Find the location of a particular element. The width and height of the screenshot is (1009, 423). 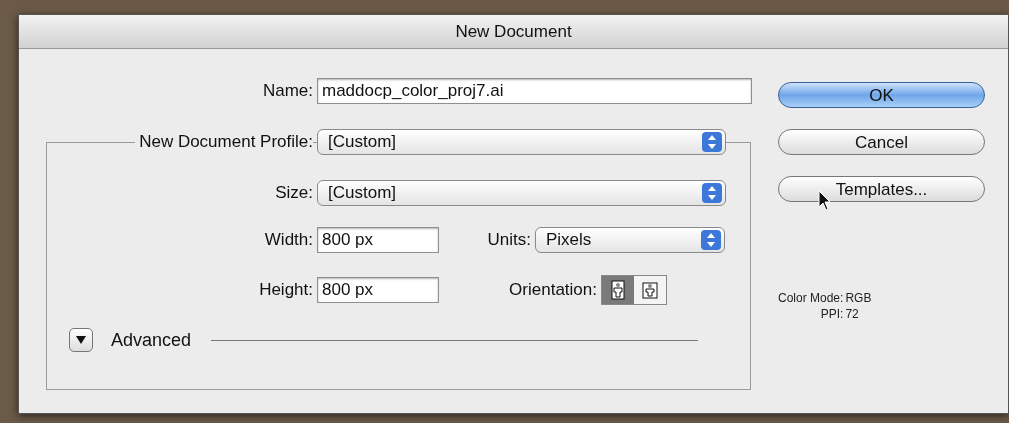

field-label: Orientation: is located at coordinates (553, 290).